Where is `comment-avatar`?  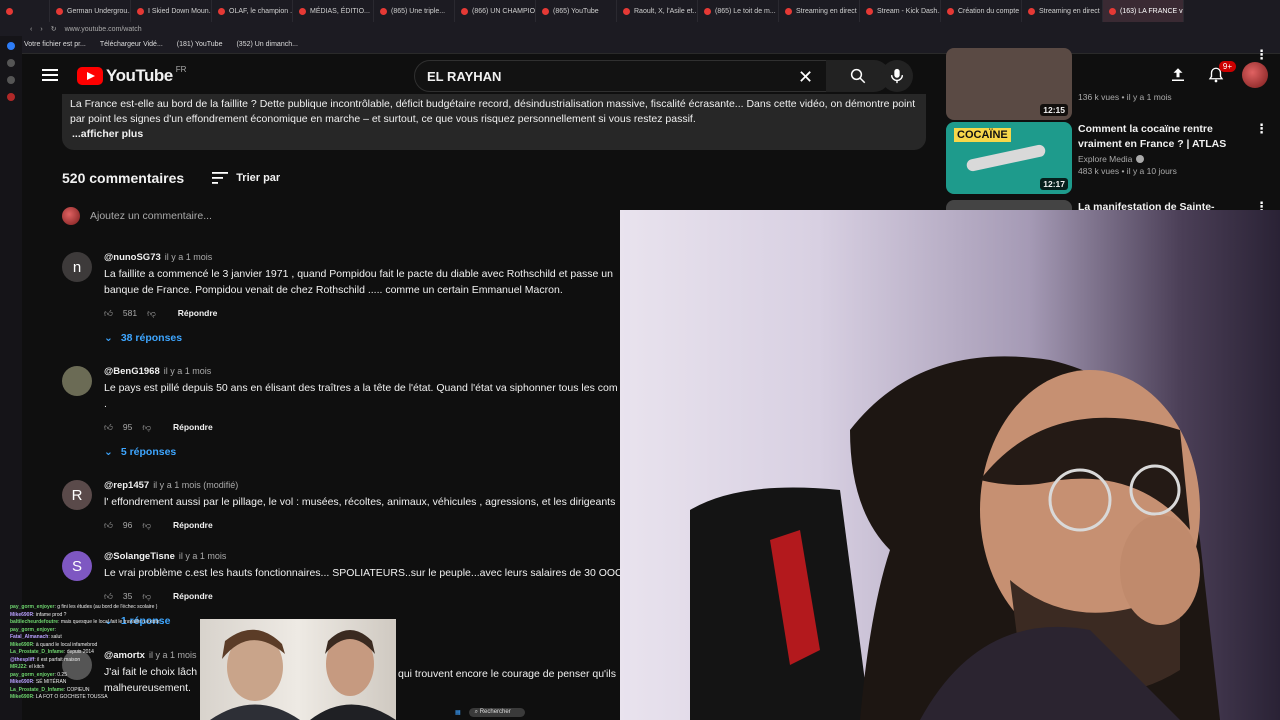 comment-avatar is located at coordinates (77, 381).